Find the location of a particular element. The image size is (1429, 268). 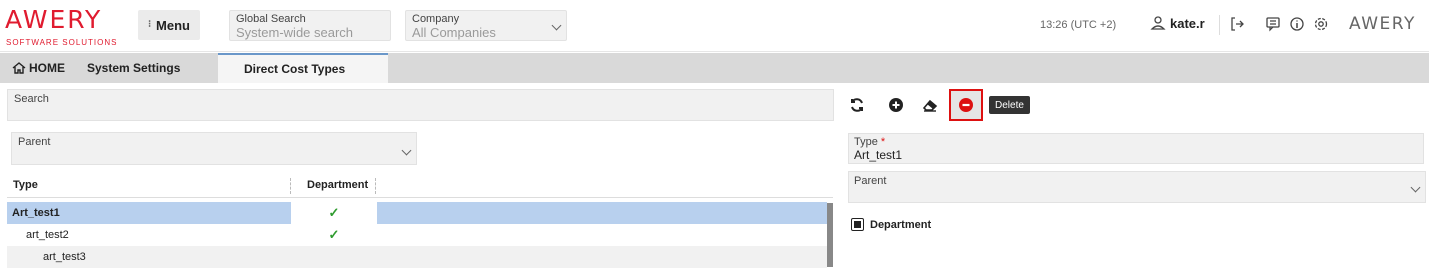

table-row: art_test2 ✓ is located at coordinates (417, 235).